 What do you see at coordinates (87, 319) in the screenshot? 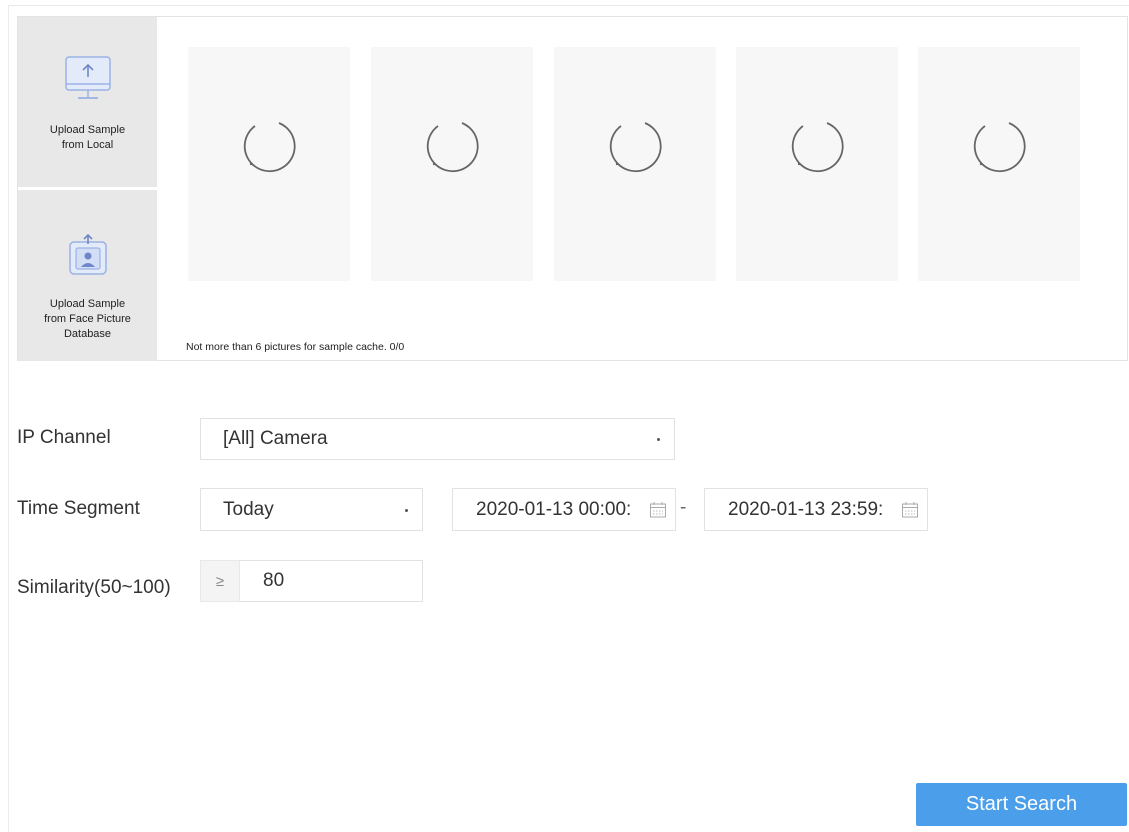
I see `upload-database-label: Upload Sample from Face Picture Database` at bounding box center [87, 319].